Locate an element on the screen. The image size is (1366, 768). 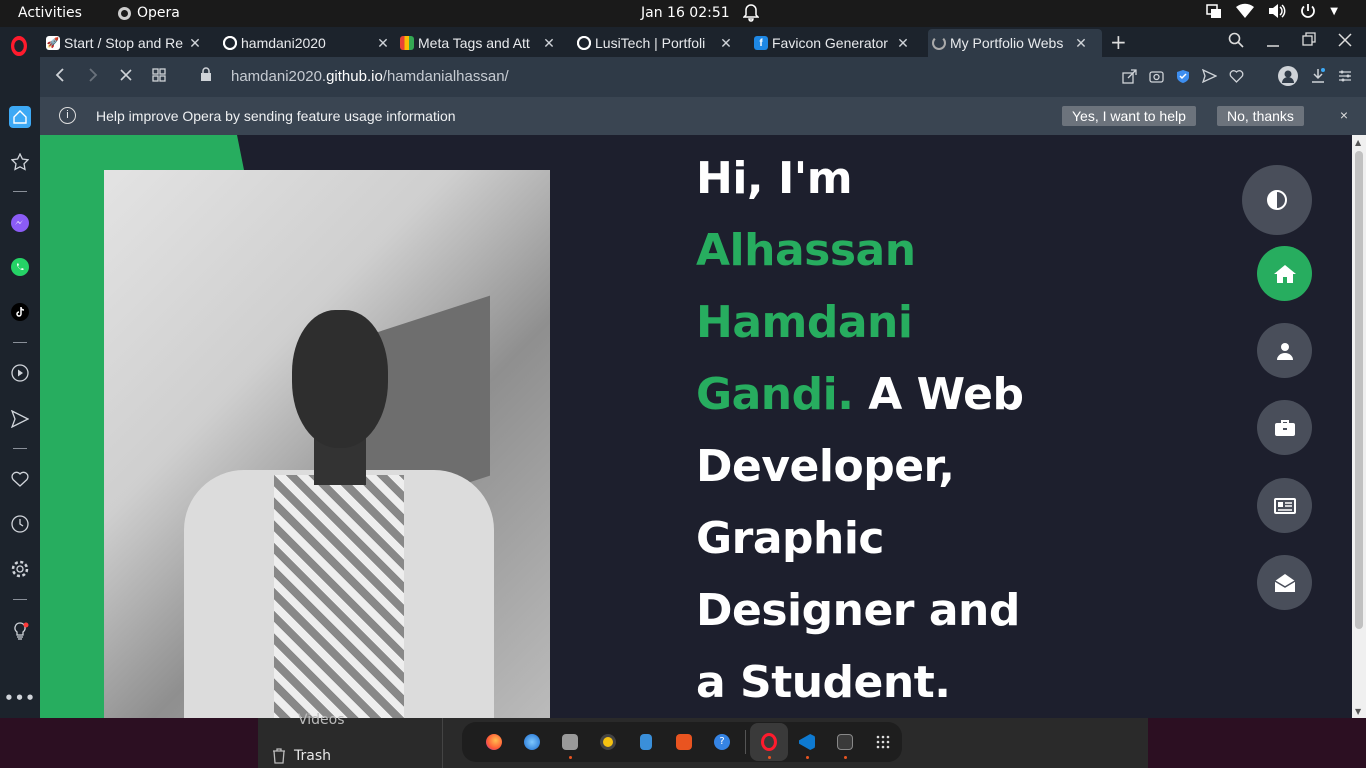
tab-title: LusiTech | Portfoli is located at coordinates (650, 43).